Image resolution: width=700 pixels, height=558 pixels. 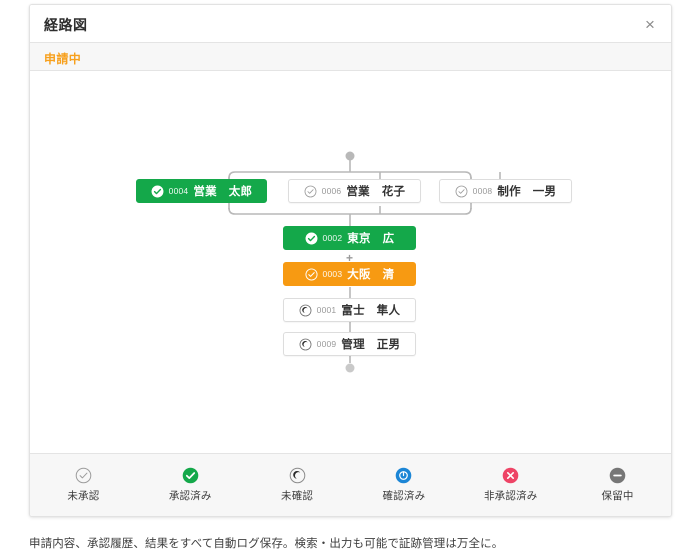 I want to click on legend-label: 未確認, so click(x=297, y=496).